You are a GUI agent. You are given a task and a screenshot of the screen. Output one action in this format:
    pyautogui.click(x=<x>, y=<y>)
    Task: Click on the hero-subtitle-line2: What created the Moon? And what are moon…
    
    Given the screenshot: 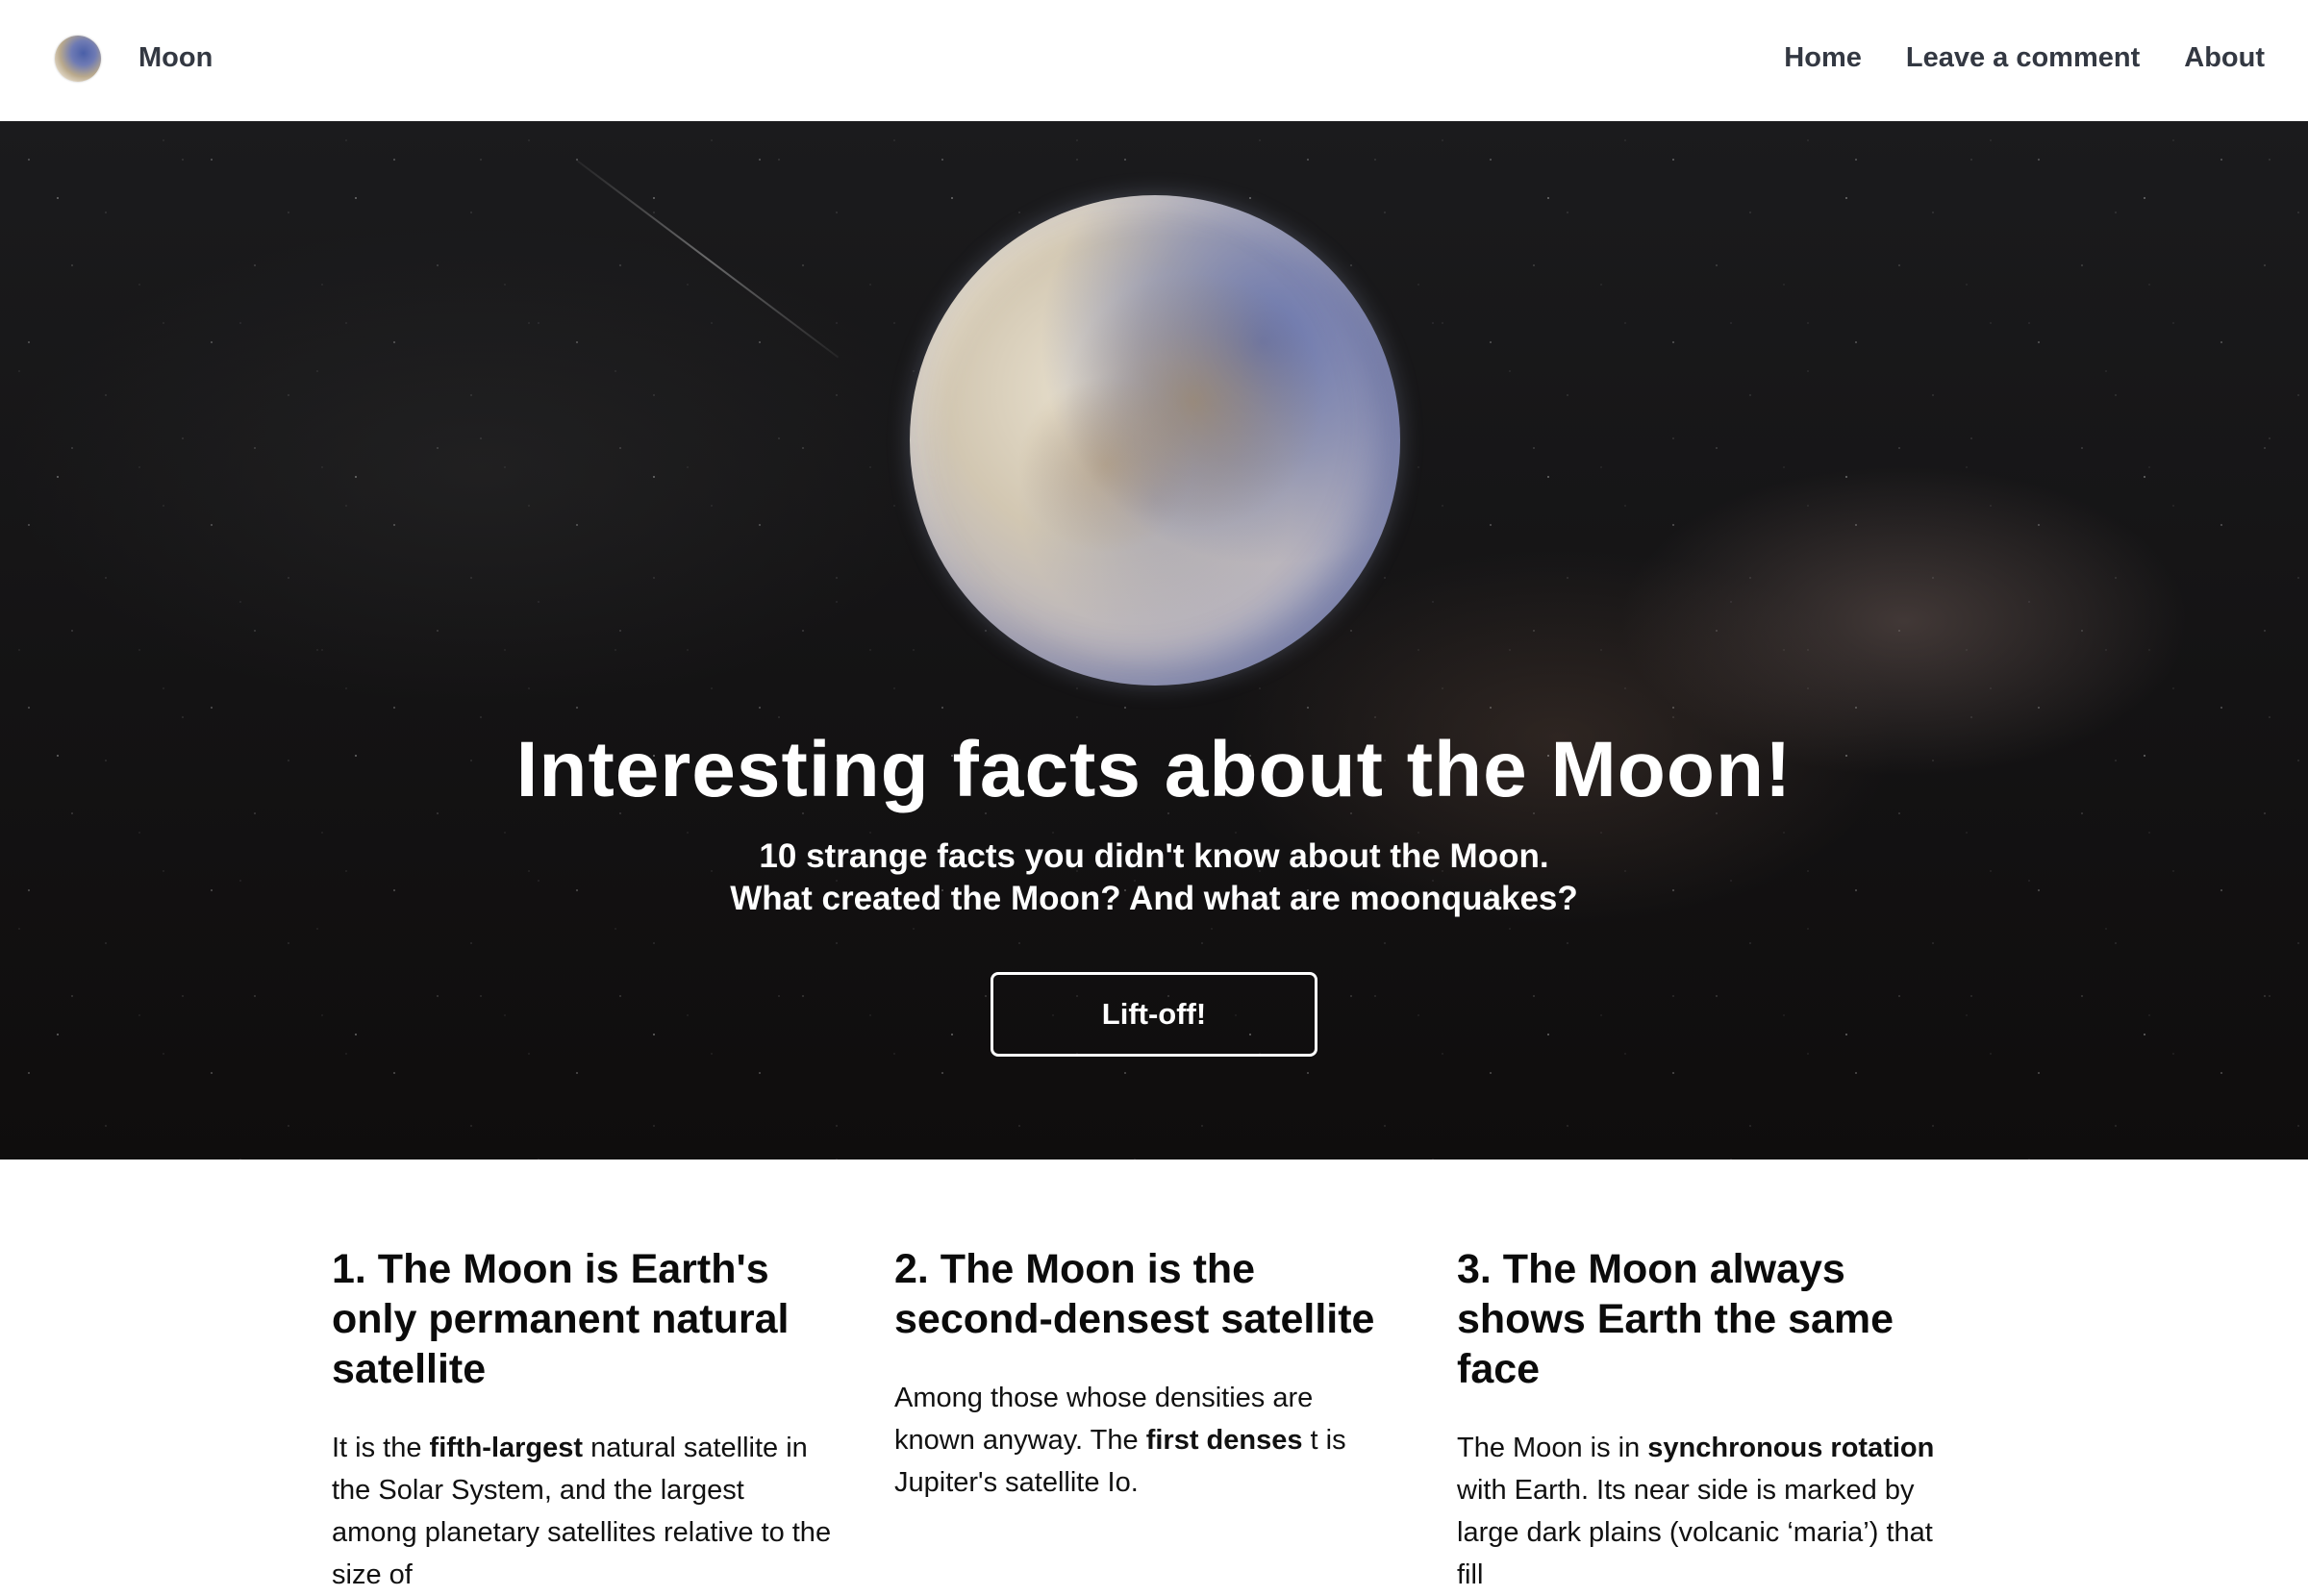 What is the action you would take?
    pyautogui.click(x=1154, y=898)
    